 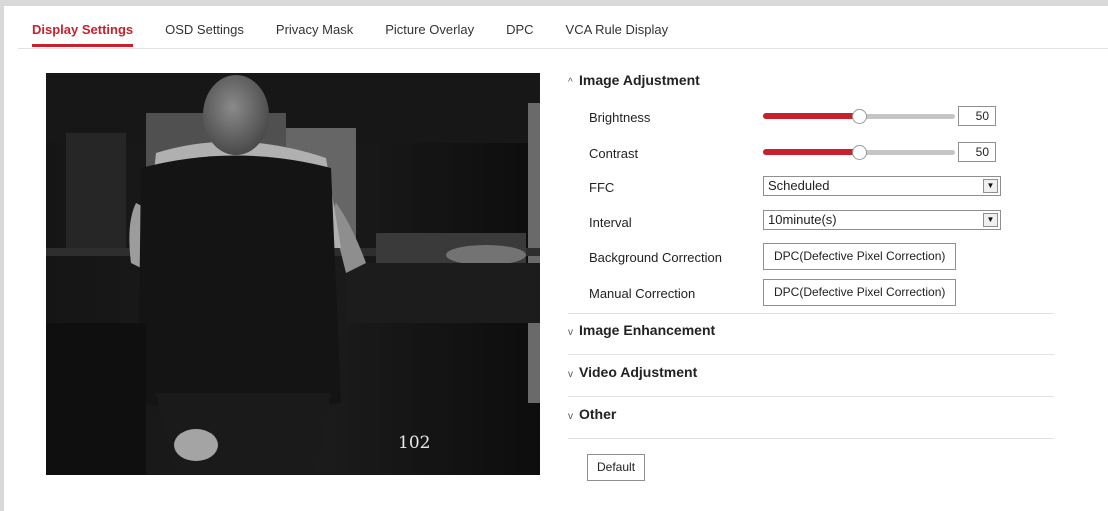 I want to click on contrast-slider, so click(x=859, y=153).